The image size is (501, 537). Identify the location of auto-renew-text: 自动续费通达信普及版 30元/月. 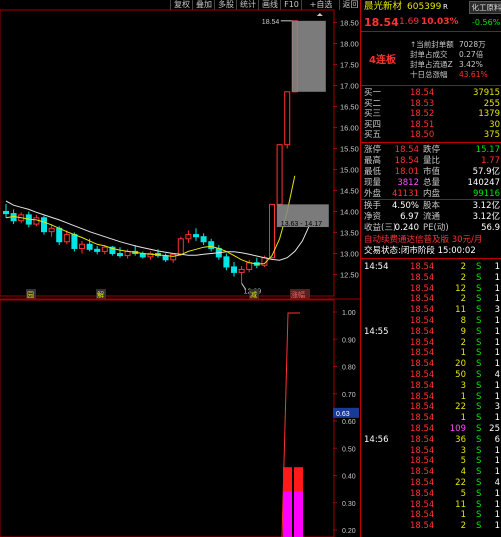
(423, 240).